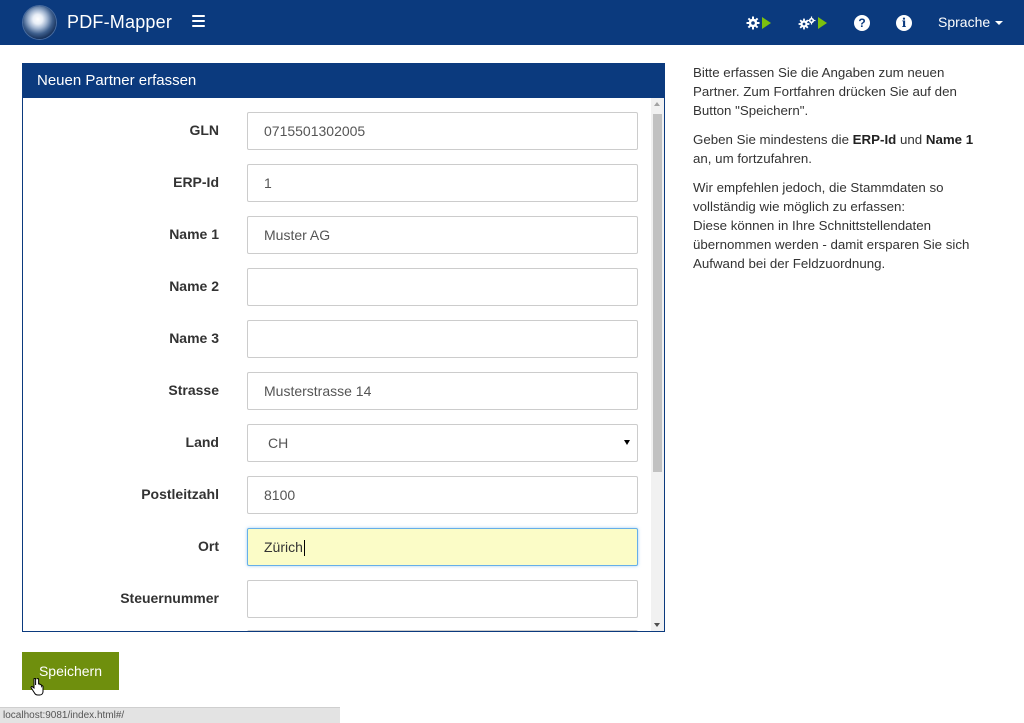 The width and height of the screenshot is (1024, 723). I want to click on form-row-name2: Name 2, so click(343, 287).